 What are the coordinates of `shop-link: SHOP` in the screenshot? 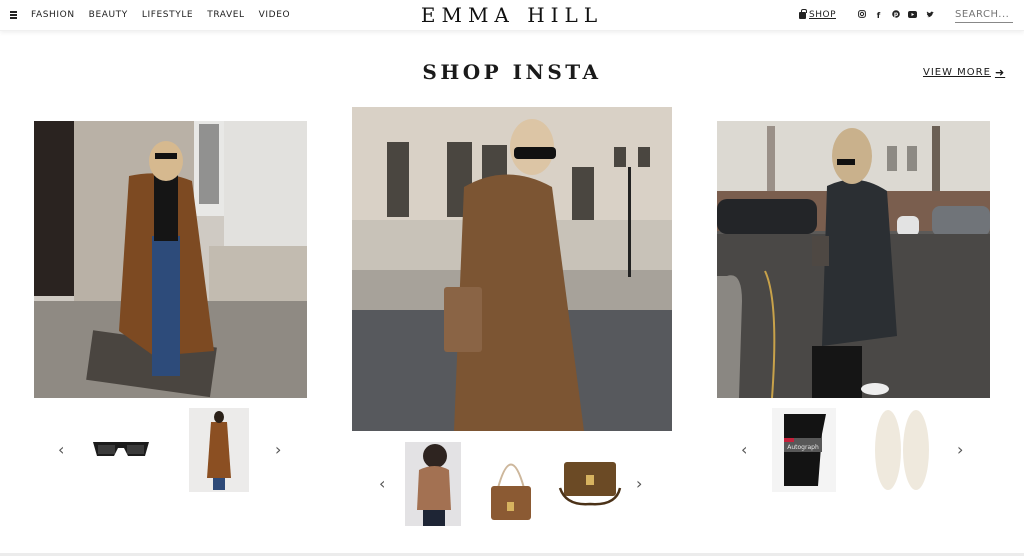 It's located at (817, 14).